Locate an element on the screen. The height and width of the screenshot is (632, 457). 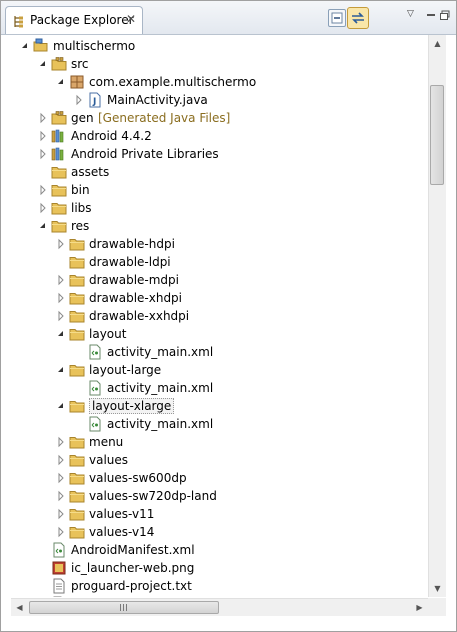
svg-text: J is located at coordinates (94, 102).